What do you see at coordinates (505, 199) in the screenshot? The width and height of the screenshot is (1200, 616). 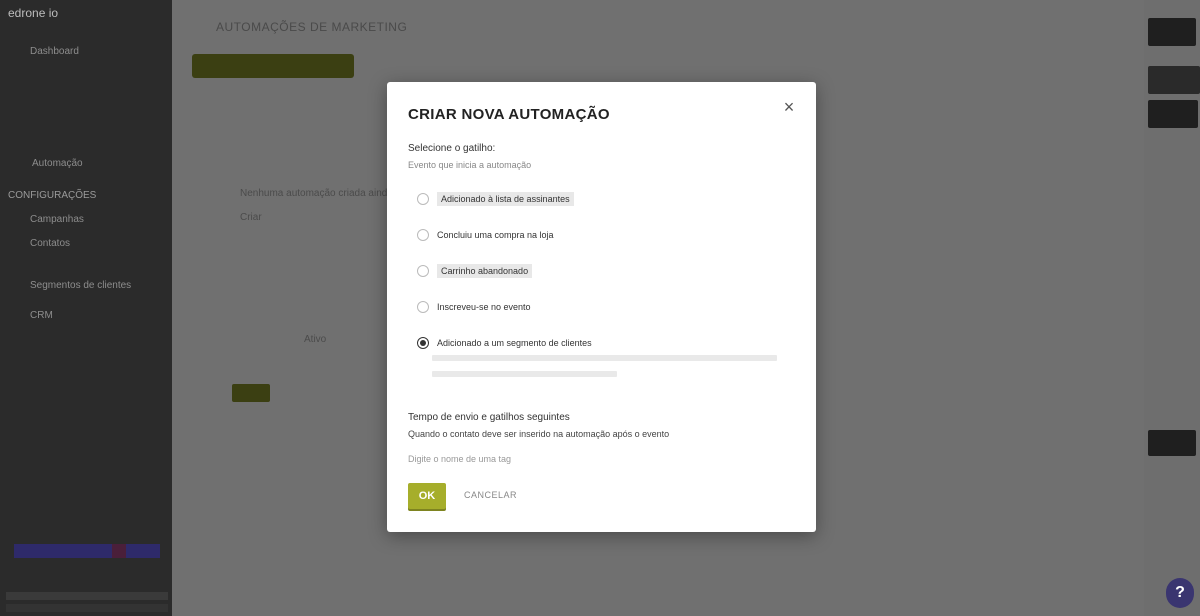 I see `option-label: Adicionado à lista de assinantes` at bounding box center [505, 199].